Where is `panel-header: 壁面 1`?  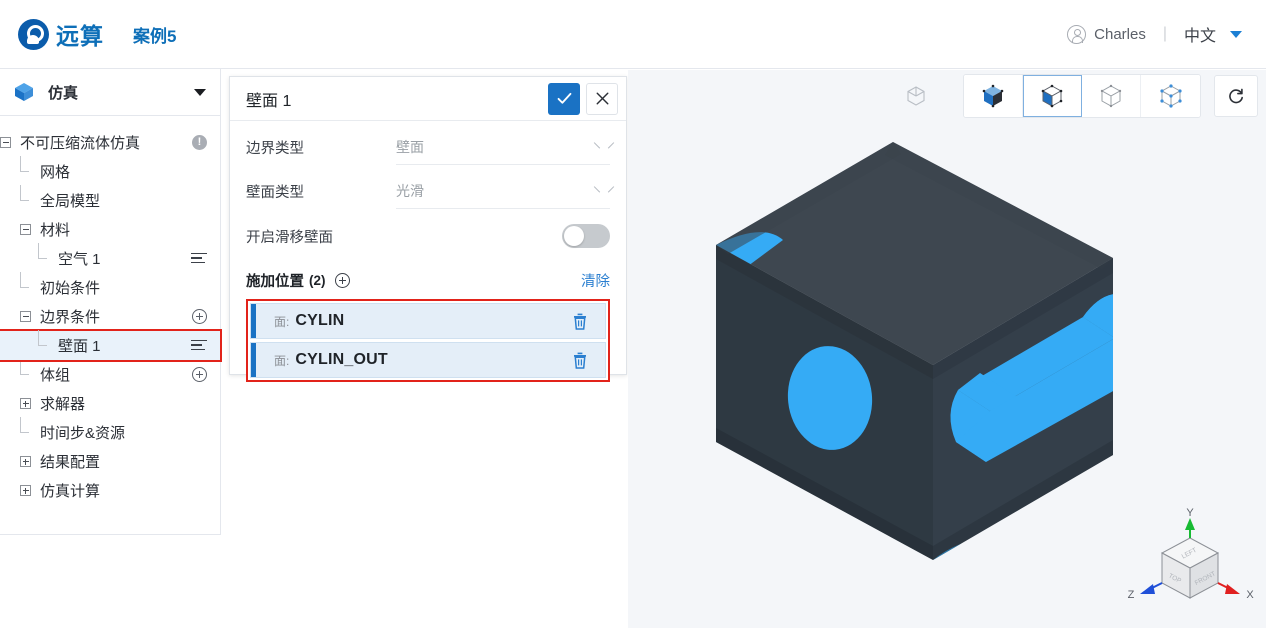
panel-header: 壁面 1 is located at coordinates (428, 99).